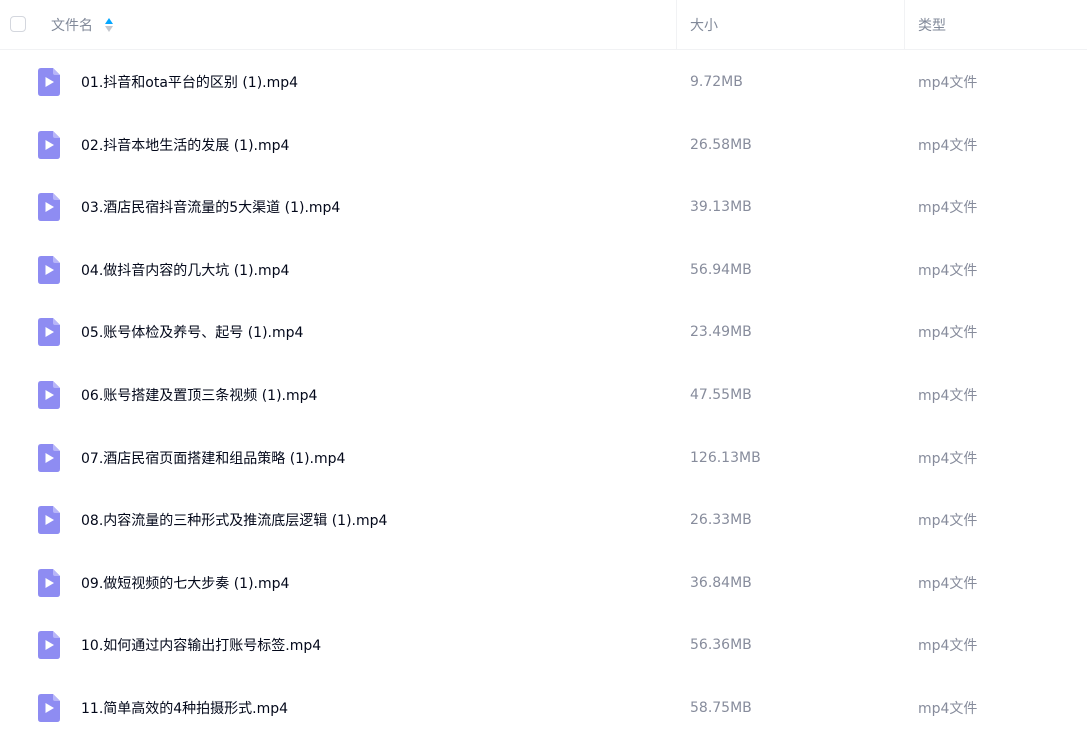 The image size is (1087, 740). Describe the element at coordinates (72, 26) in the screenshot. I see `column-header-name-label: 文件名` at that location.